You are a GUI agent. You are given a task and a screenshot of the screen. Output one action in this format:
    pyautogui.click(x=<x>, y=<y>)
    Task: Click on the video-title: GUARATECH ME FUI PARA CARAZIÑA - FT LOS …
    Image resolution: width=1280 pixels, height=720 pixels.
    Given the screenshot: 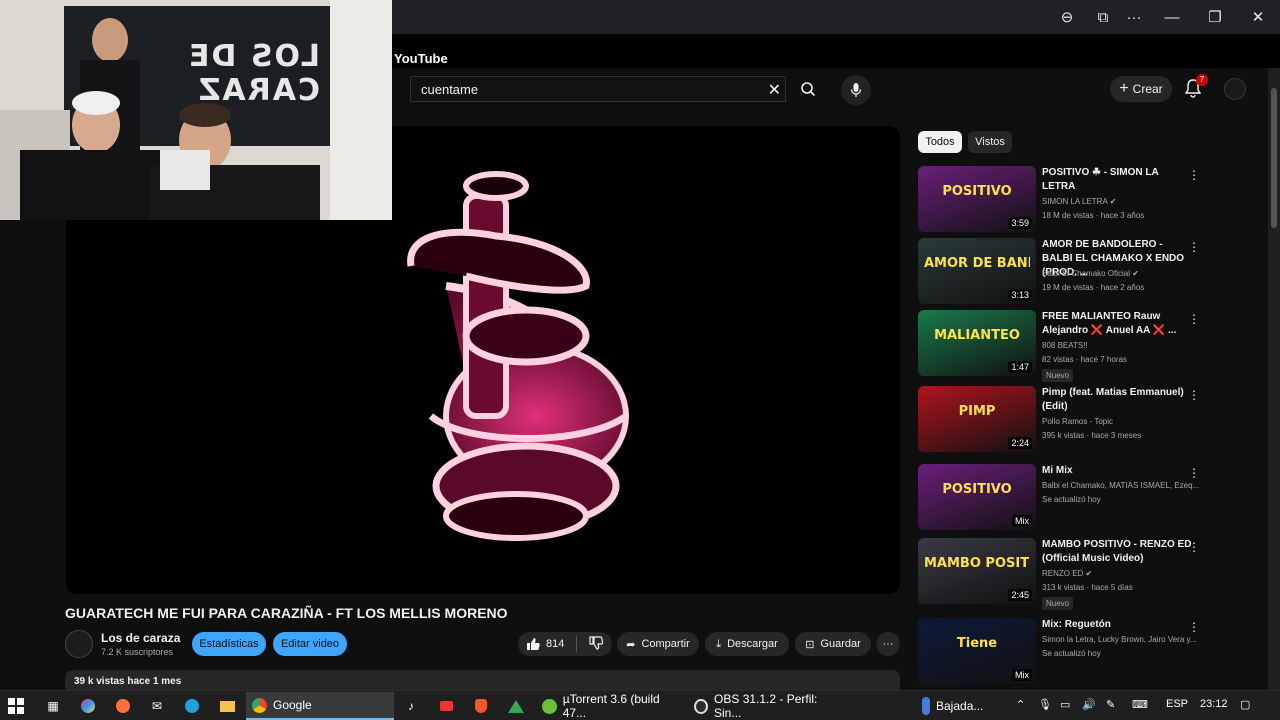 What is the action you would take?
    pyautogui.click(x=286, y=613)
    